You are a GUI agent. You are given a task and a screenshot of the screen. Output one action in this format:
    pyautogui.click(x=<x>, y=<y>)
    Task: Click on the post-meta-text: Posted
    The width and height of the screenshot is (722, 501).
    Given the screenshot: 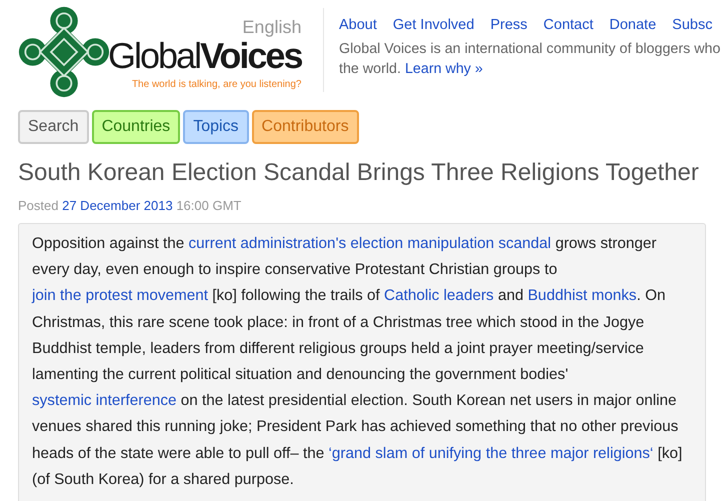 What is the action you would take?
    pyautogui.click(x=38, y=205)
    